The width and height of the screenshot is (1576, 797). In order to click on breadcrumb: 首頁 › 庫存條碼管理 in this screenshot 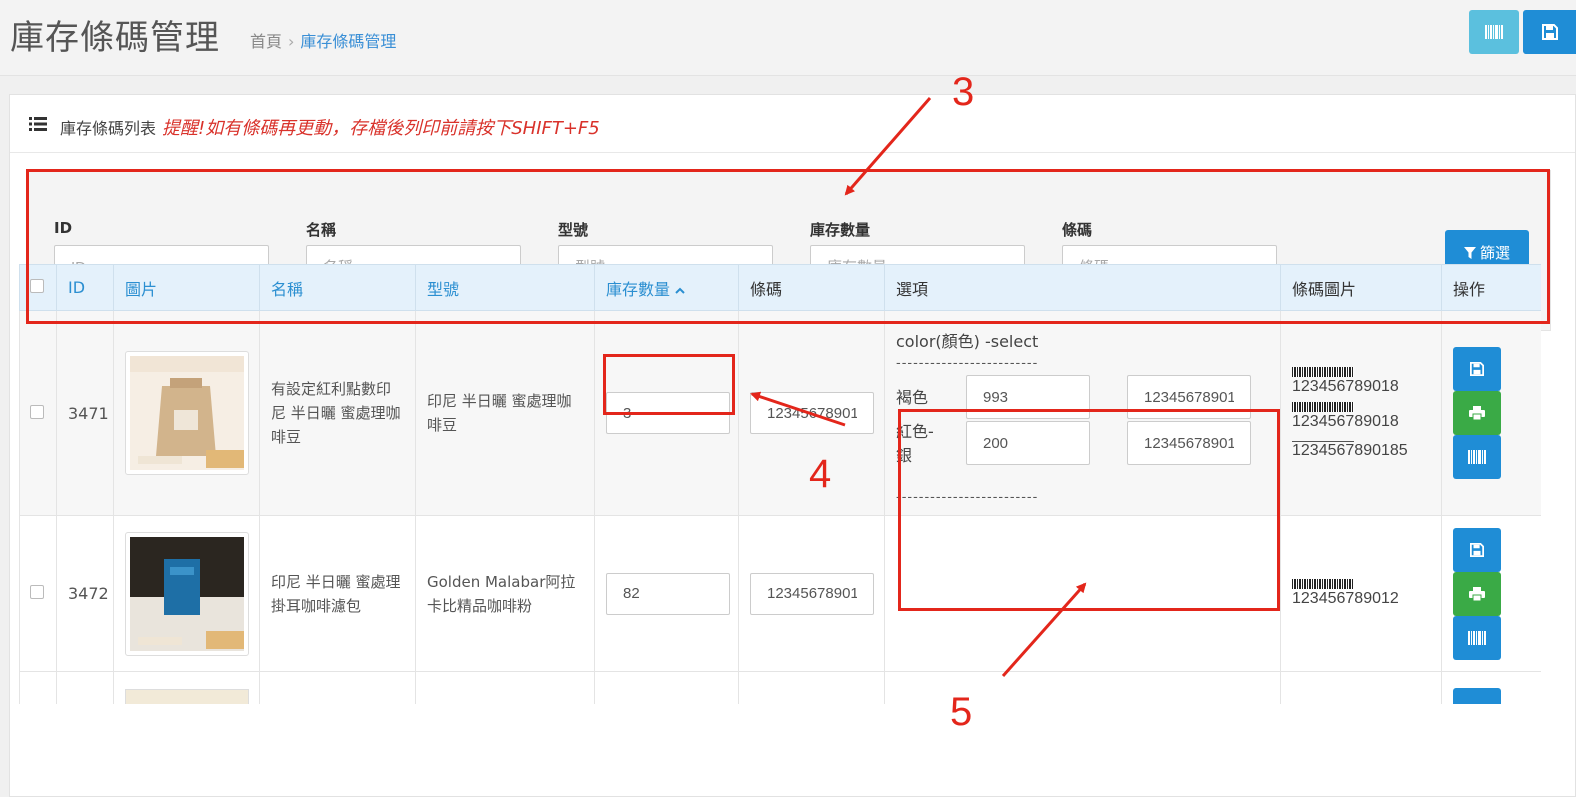, I will do `click(323, 40)`.